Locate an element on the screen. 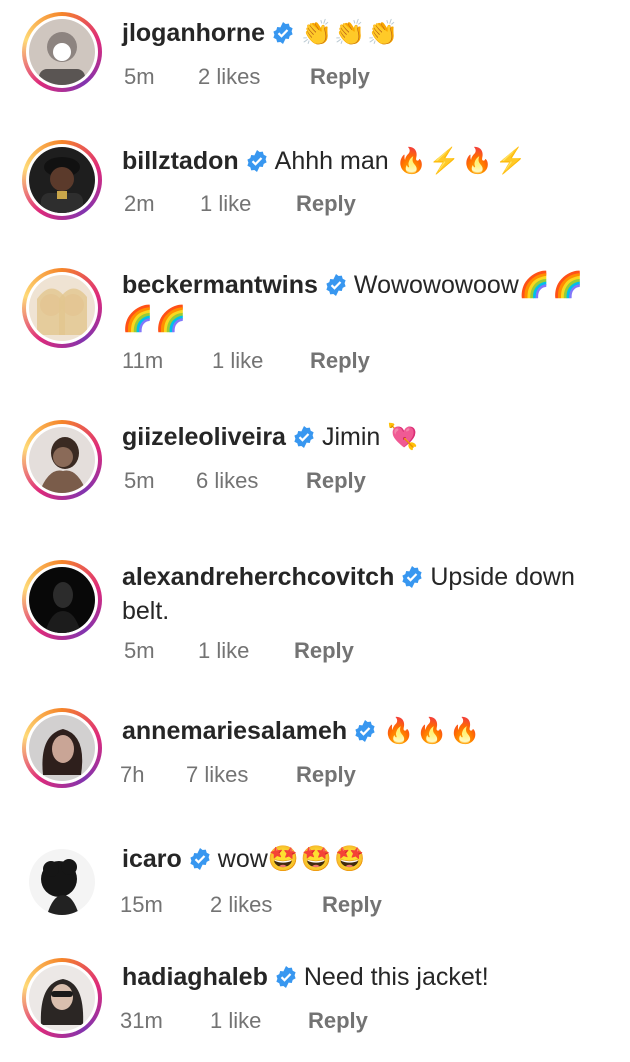 The height and width of the screenshot is (1062, 630). username: billztadon is located at coordinates (180, 161).